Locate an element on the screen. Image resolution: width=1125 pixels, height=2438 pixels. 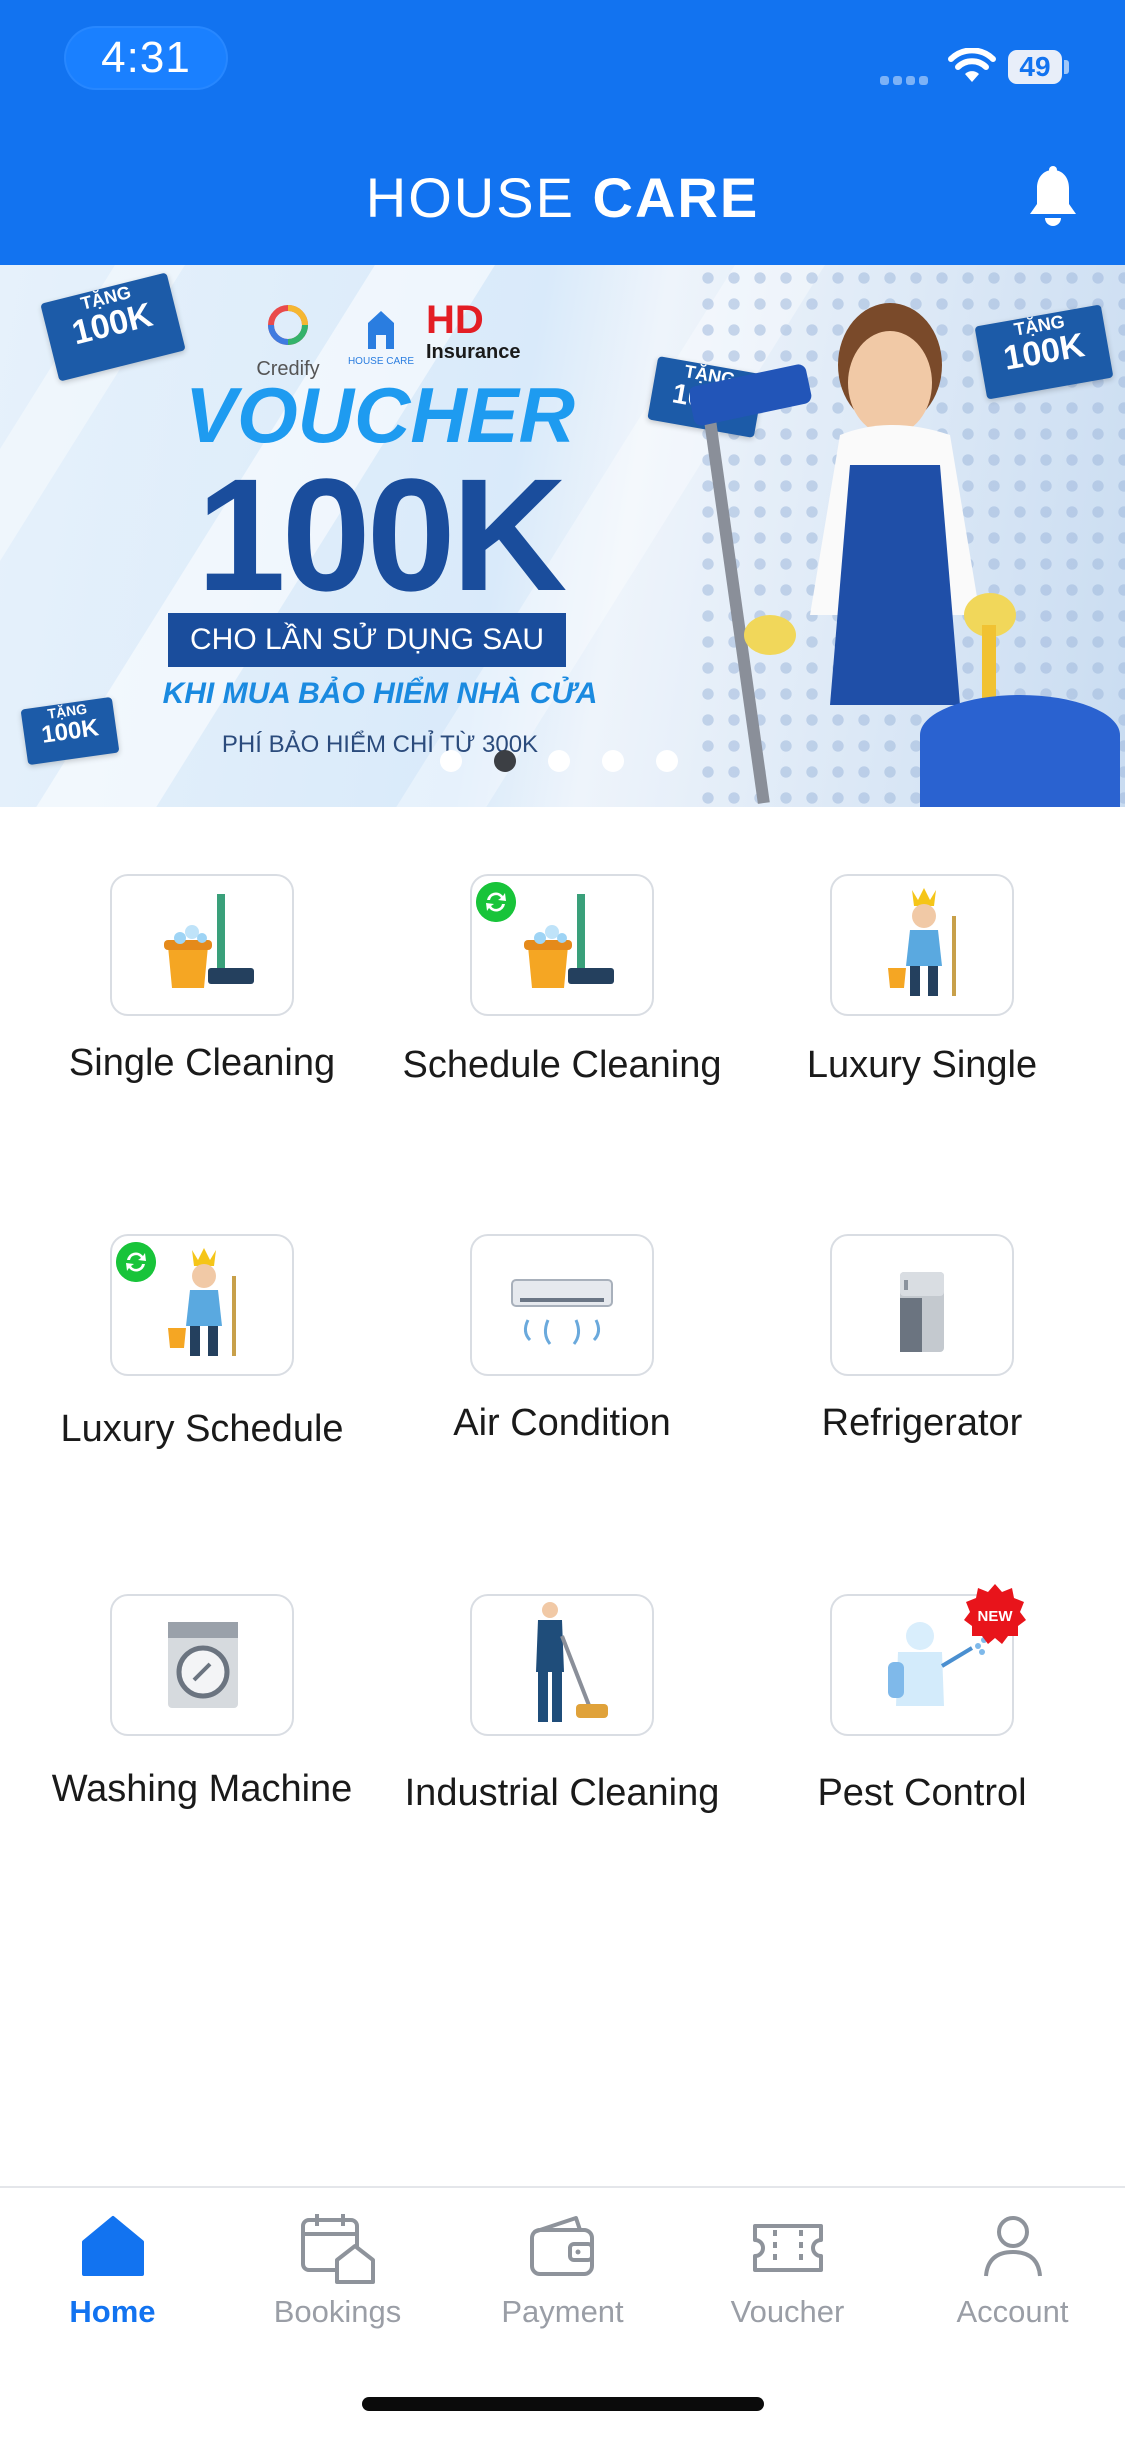
air-conditioner-icon is located at coordinates (562, 1312).